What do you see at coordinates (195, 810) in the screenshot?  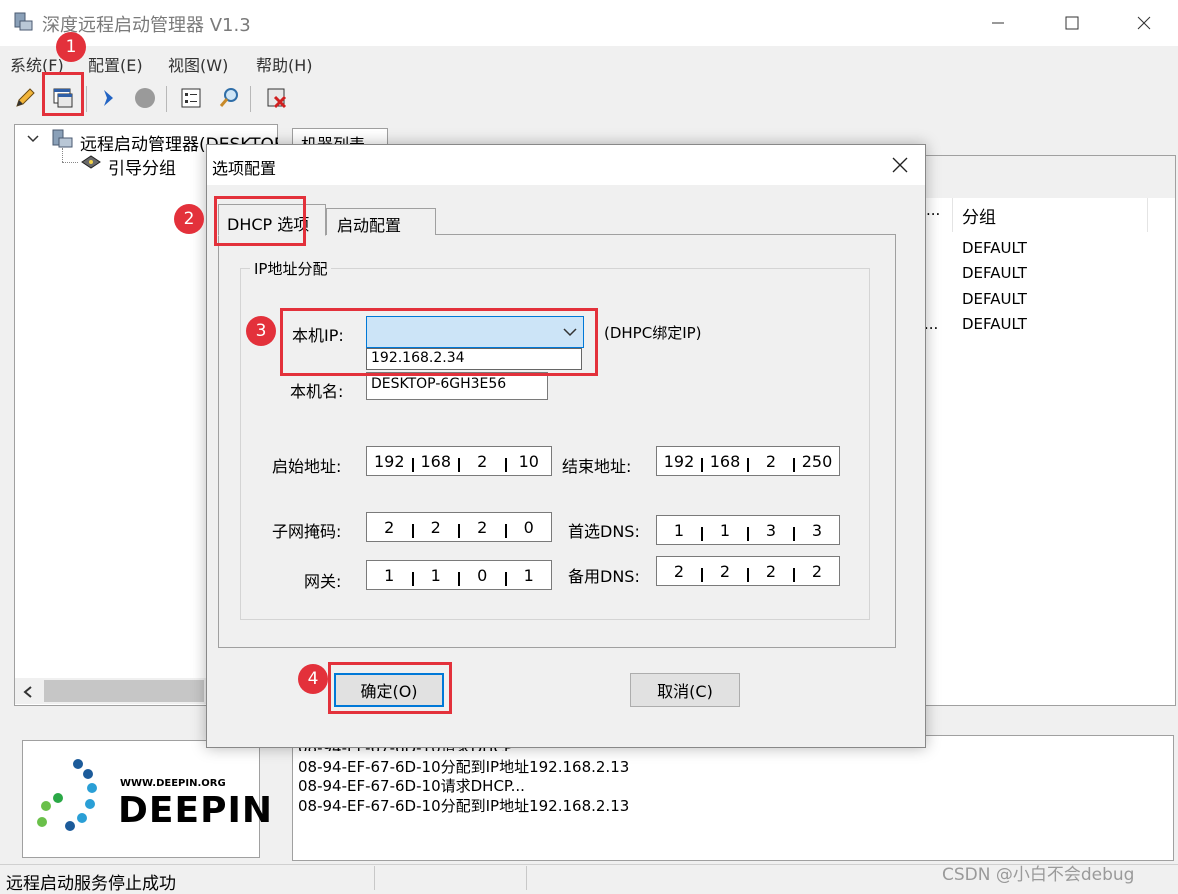 I see `logo-brand-text: DEEPIN` at bounding box center [195, 810].